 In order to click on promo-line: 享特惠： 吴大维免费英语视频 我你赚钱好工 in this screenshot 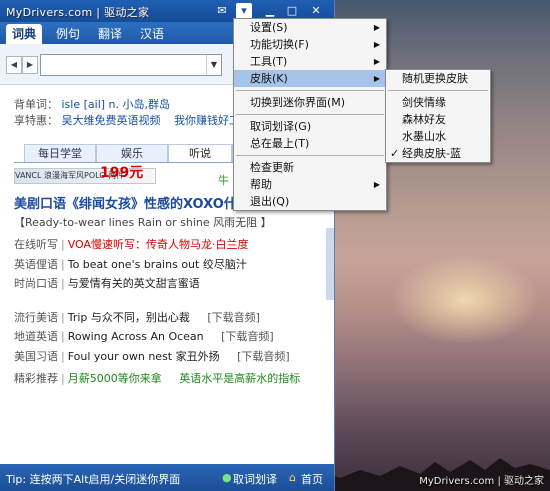, I will do `click(127, 120)`.